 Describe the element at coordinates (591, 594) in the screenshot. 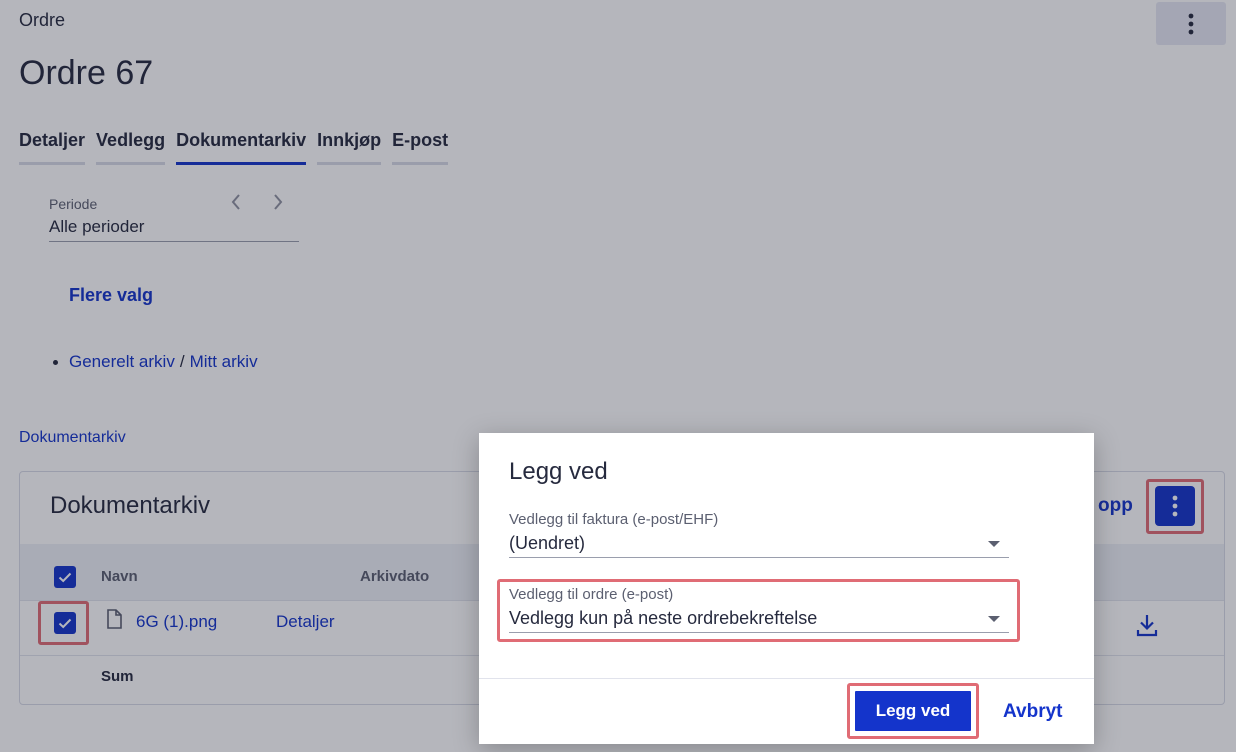

I see `order-attachment-label: Vedlegg til ordre (e-post)` at that location.